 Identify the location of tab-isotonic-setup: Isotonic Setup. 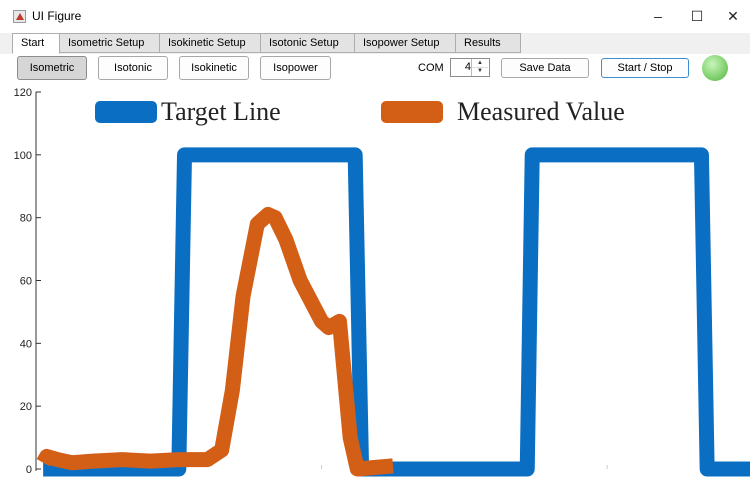
(307, 43).